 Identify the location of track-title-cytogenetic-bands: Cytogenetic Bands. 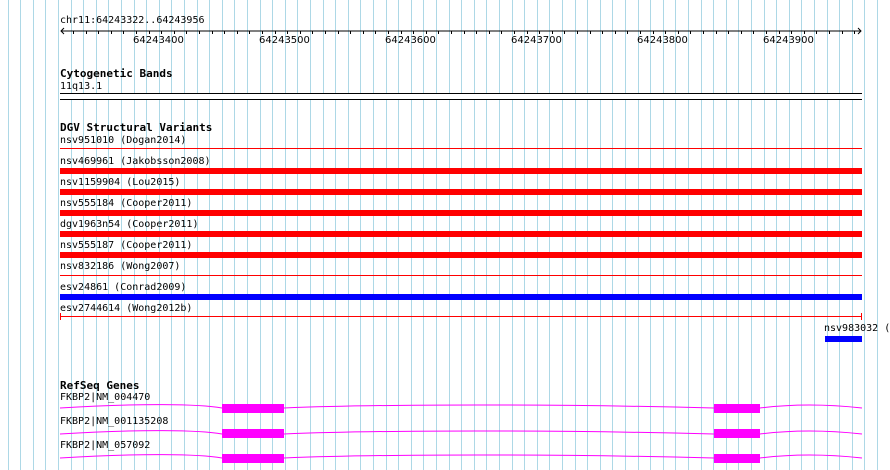
(116, 73).